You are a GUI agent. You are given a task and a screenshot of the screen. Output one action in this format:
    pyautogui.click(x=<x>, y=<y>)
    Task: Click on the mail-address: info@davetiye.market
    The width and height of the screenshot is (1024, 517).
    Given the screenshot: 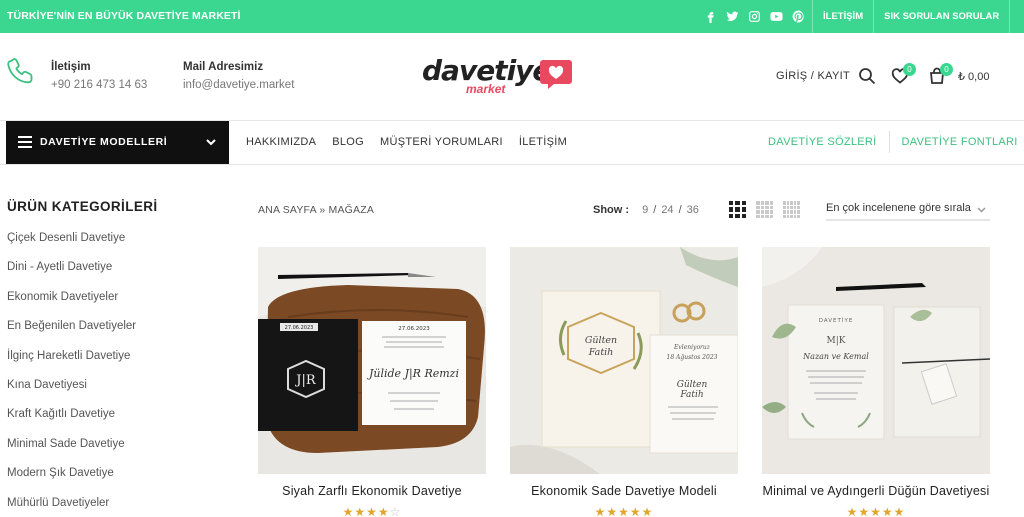 What is the action you would take?
    pyautogui.click(x=238, y=85)
    